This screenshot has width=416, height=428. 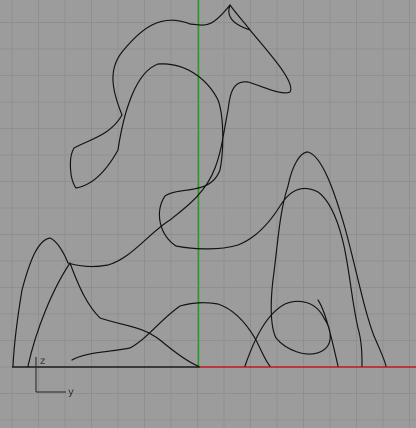 I want to click on triad-horizontal-label: y, so click(x=71, y=392).